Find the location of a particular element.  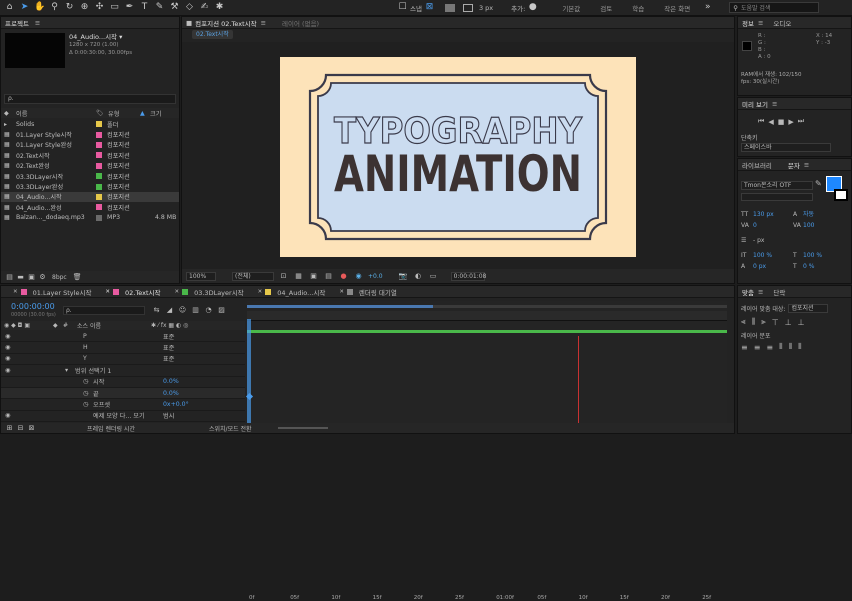

fill-swatch is located at coordinates (449, 7).